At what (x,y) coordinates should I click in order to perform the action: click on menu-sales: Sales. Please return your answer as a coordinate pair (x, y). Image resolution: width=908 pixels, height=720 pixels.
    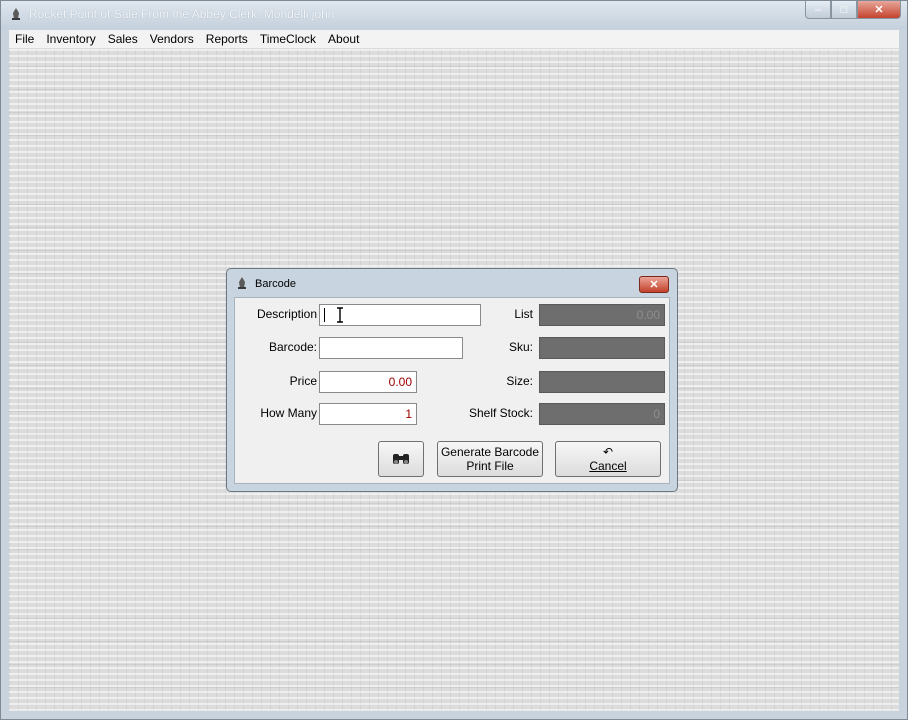
    Looking at the image, I should click on (123, 39).